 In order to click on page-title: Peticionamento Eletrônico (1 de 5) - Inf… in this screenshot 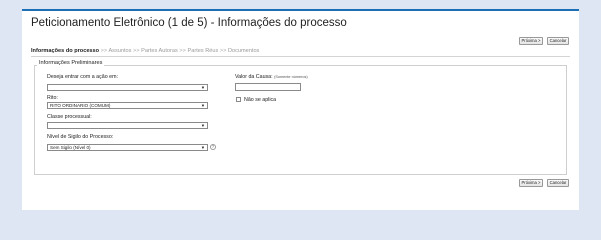, I will do `click(189, 23)`.